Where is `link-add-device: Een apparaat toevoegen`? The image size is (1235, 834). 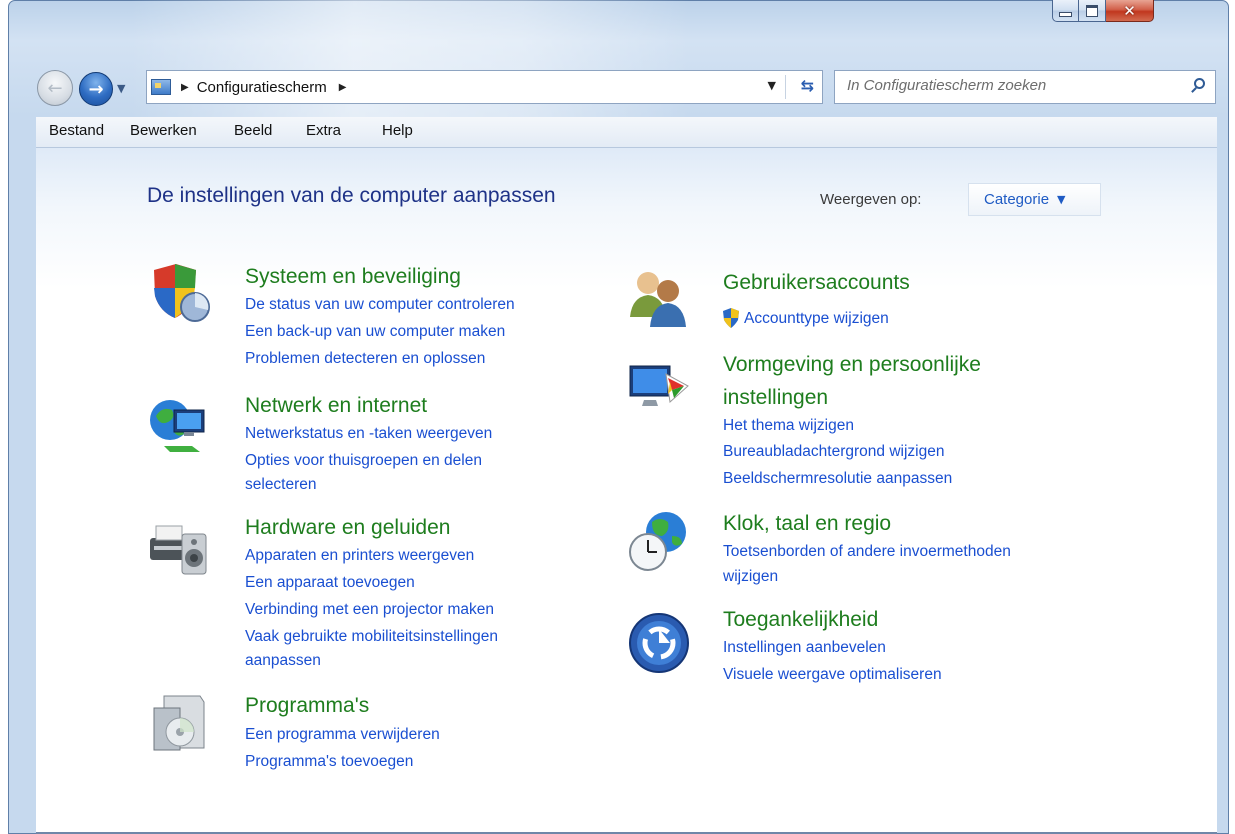
link-add-device: Een apparaat toevoegen is located at coordinates (330, 583).